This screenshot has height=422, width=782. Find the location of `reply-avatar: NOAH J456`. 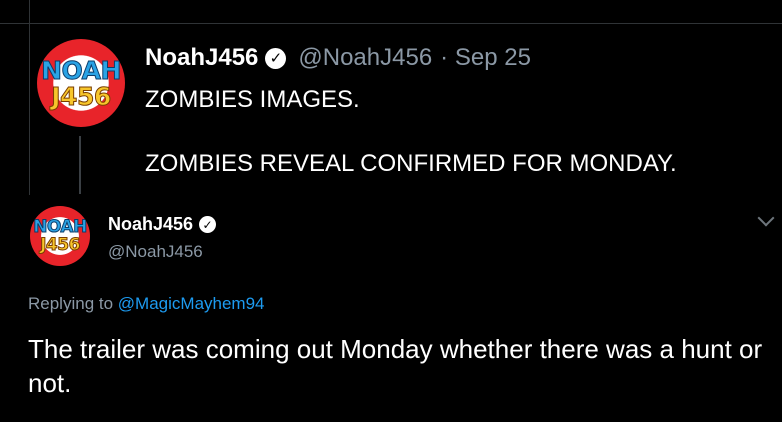

reply-avatar: NOAH J456 is located at coordinates (60, 236).